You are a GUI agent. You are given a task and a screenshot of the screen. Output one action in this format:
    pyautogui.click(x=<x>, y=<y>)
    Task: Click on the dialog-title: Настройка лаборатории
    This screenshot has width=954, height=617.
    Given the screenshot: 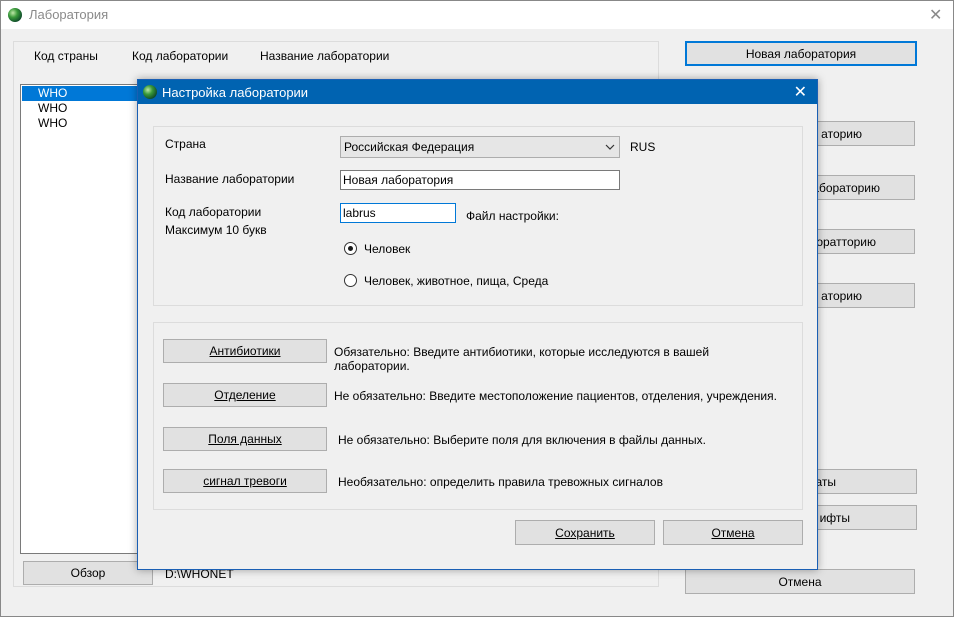 What is the action you would take?
    pyautogui.click(x=235, y=92)
    